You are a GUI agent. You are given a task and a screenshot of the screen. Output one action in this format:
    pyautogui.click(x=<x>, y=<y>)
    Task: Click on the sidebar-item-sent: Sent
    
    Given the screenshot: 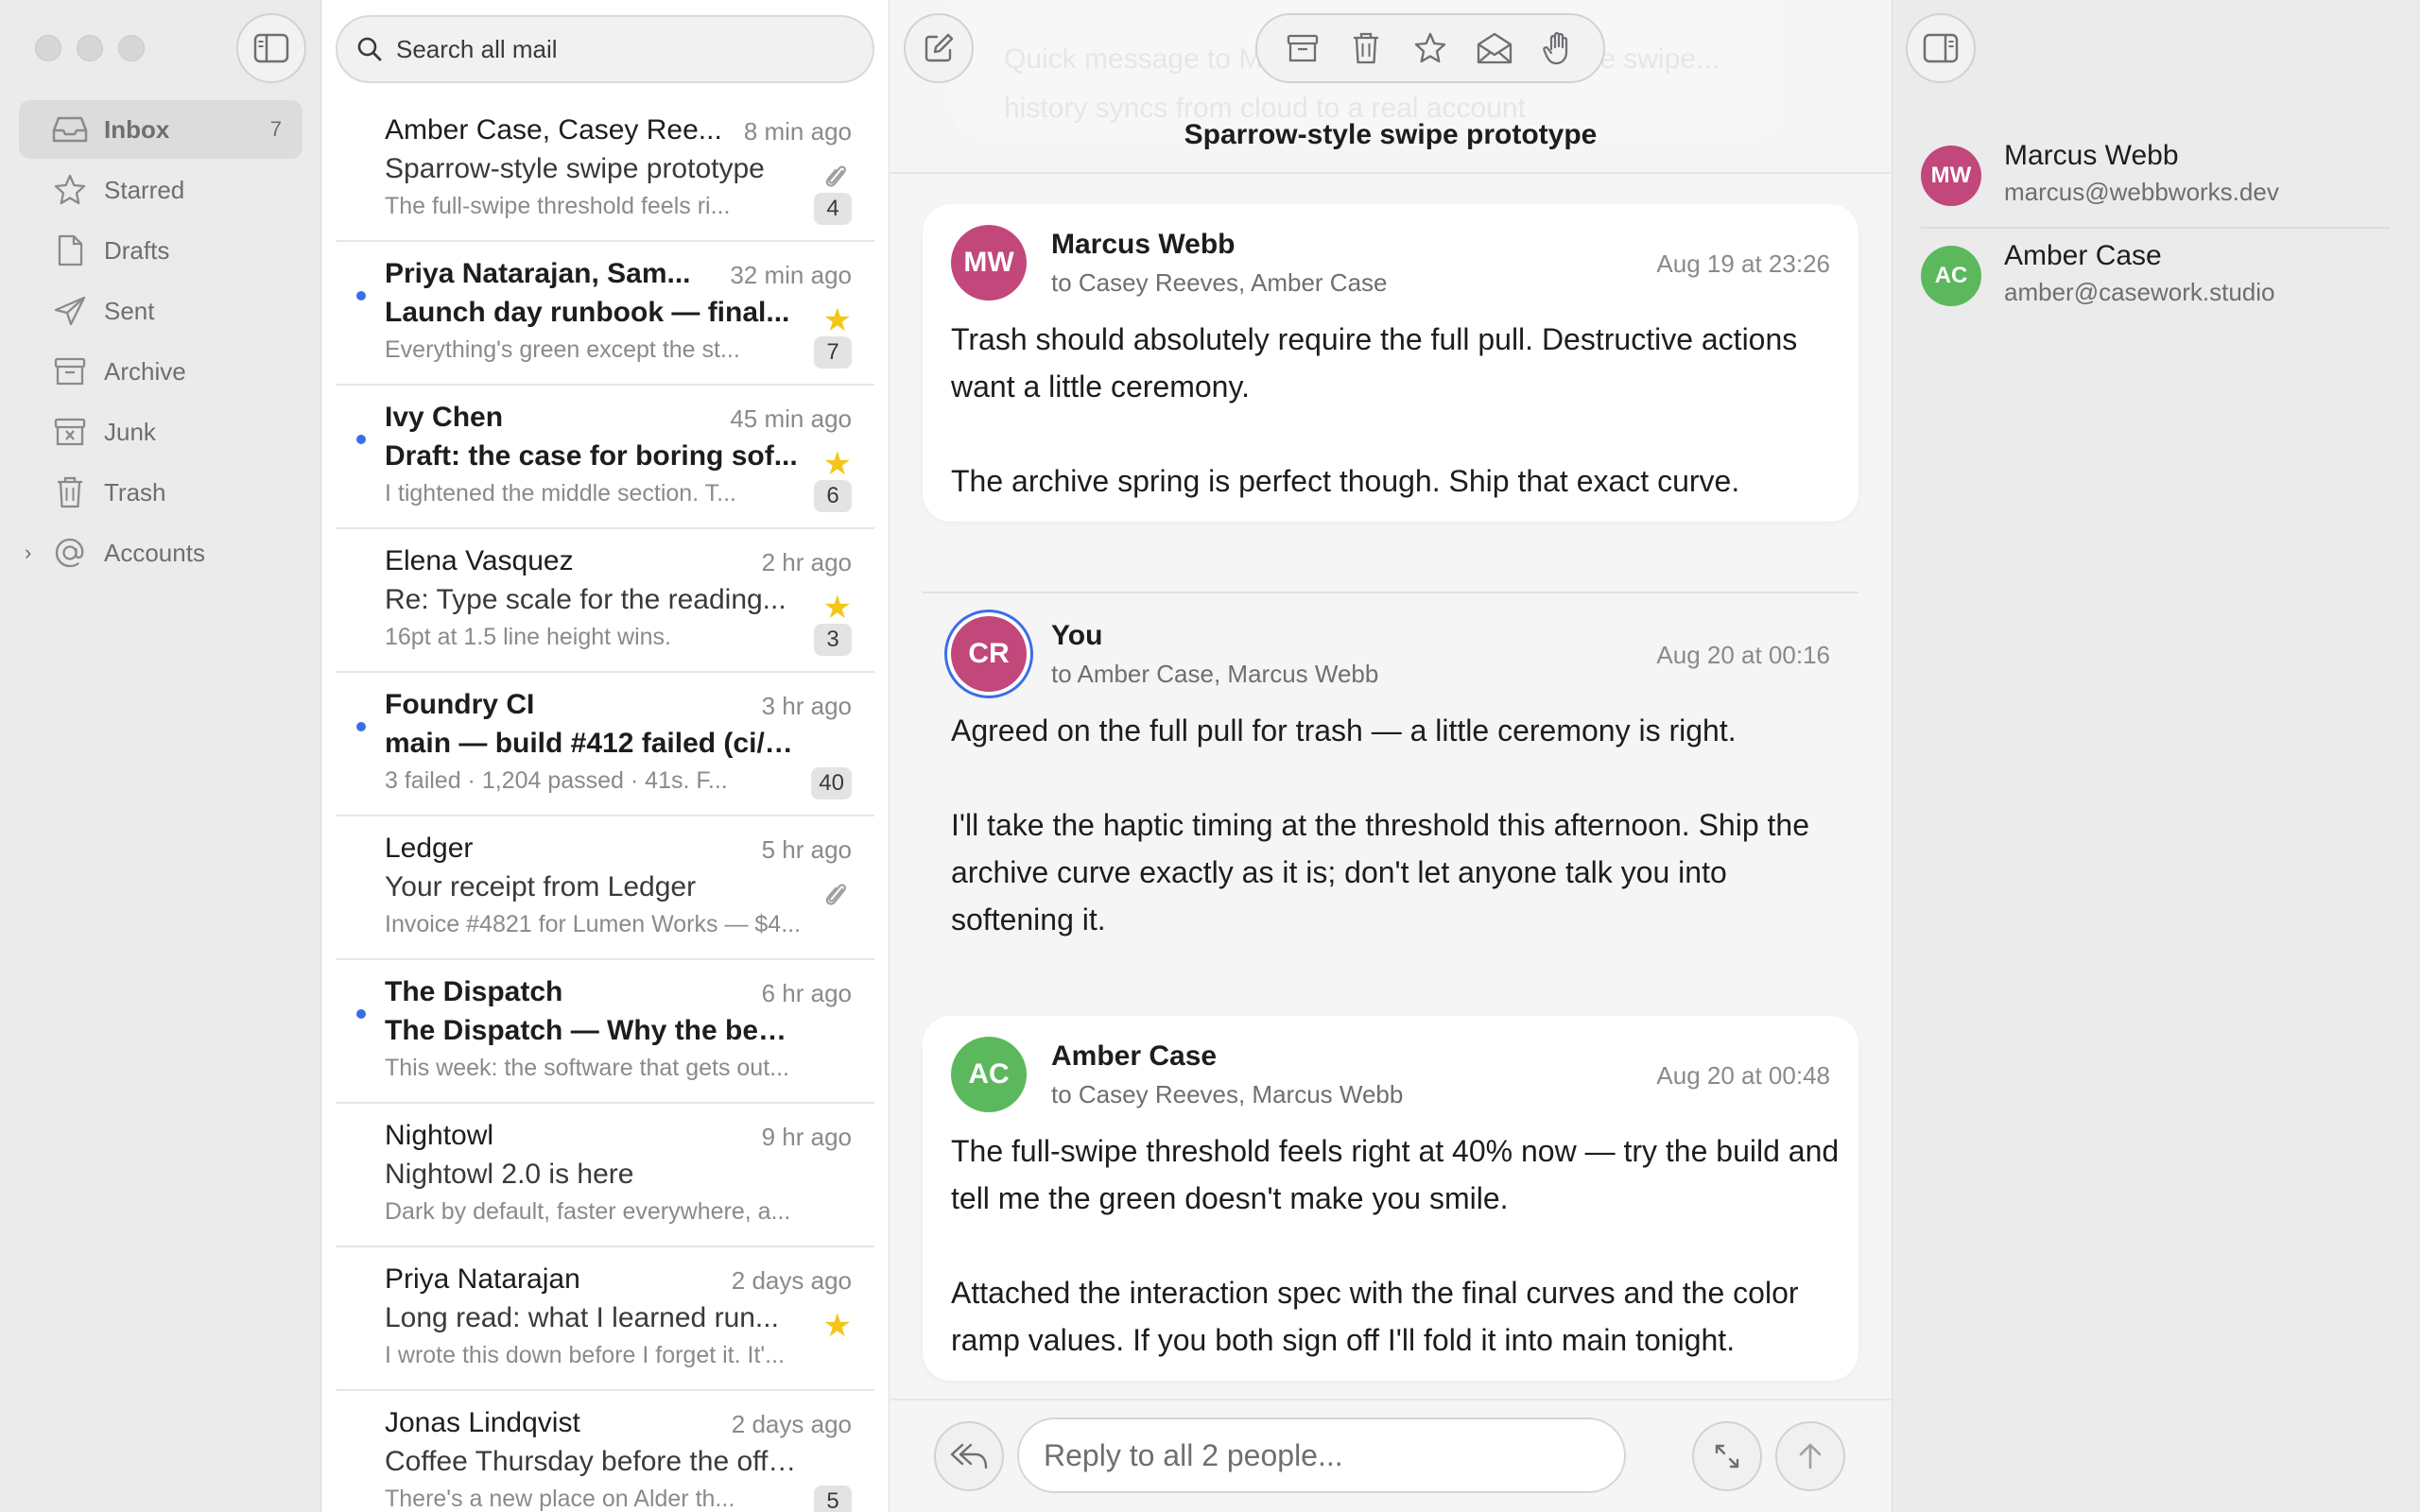 What is the action you would take?
    pyautogui.click(x=161, y=311)
    